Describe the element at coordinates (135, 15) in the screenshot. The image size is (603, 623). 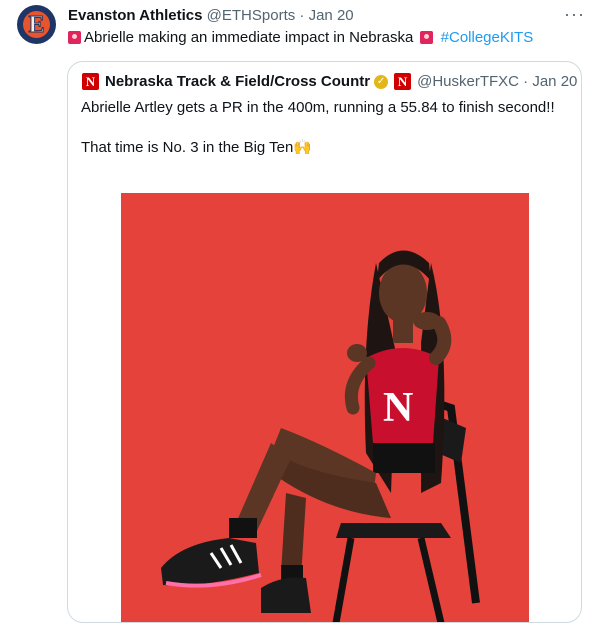
I see `author-name: Evanston Athletics` at that location.